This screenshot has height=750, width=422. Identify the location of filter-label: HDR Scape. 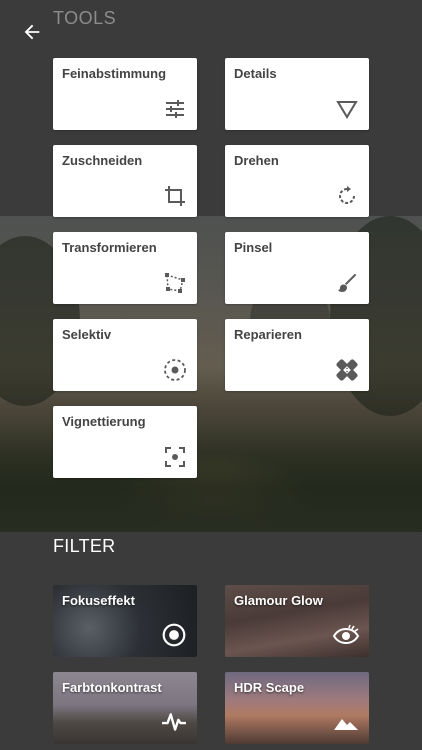
(269, 687).